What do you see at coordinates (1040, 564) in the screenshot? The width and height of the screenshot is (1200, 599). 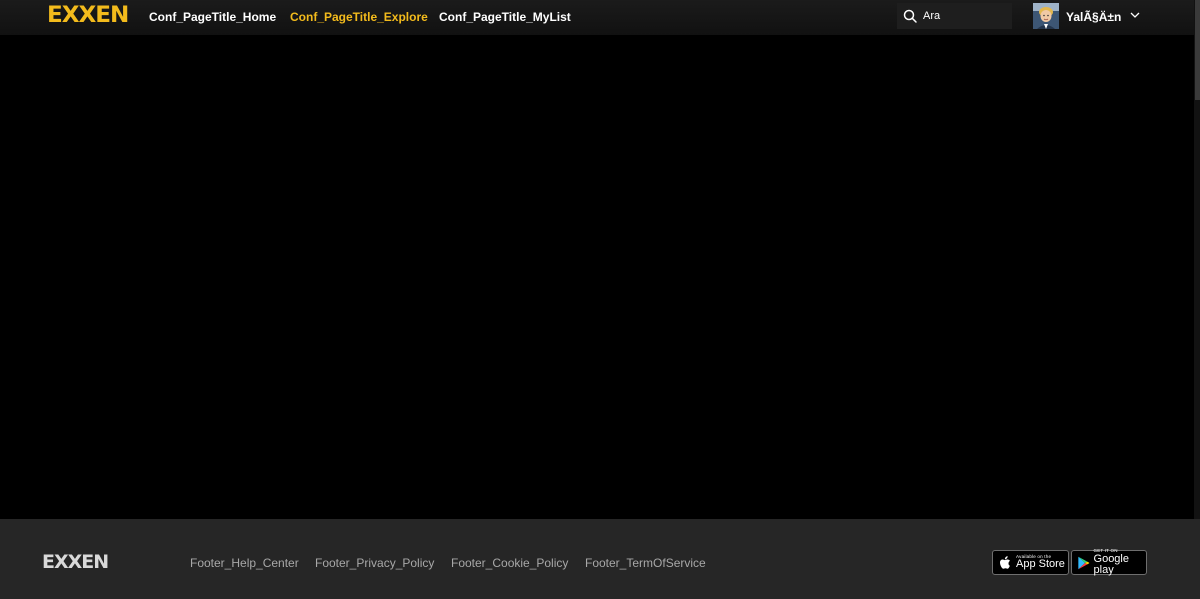 I see `app-store-big-text: App Store` at bounding box center [1040, 564].